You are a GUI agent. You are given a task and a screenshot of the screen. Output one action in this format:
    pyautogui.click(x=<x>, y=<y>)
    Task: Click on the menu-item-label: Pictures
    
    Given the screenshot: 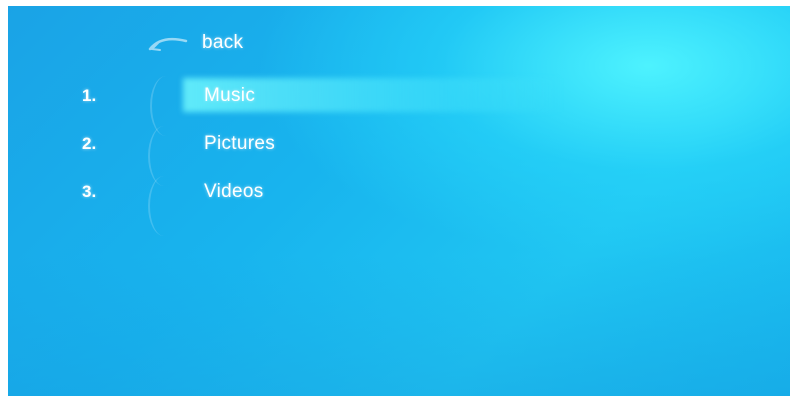 What is the action you would take?
    pyautogui.click(x=240, y=143)
    